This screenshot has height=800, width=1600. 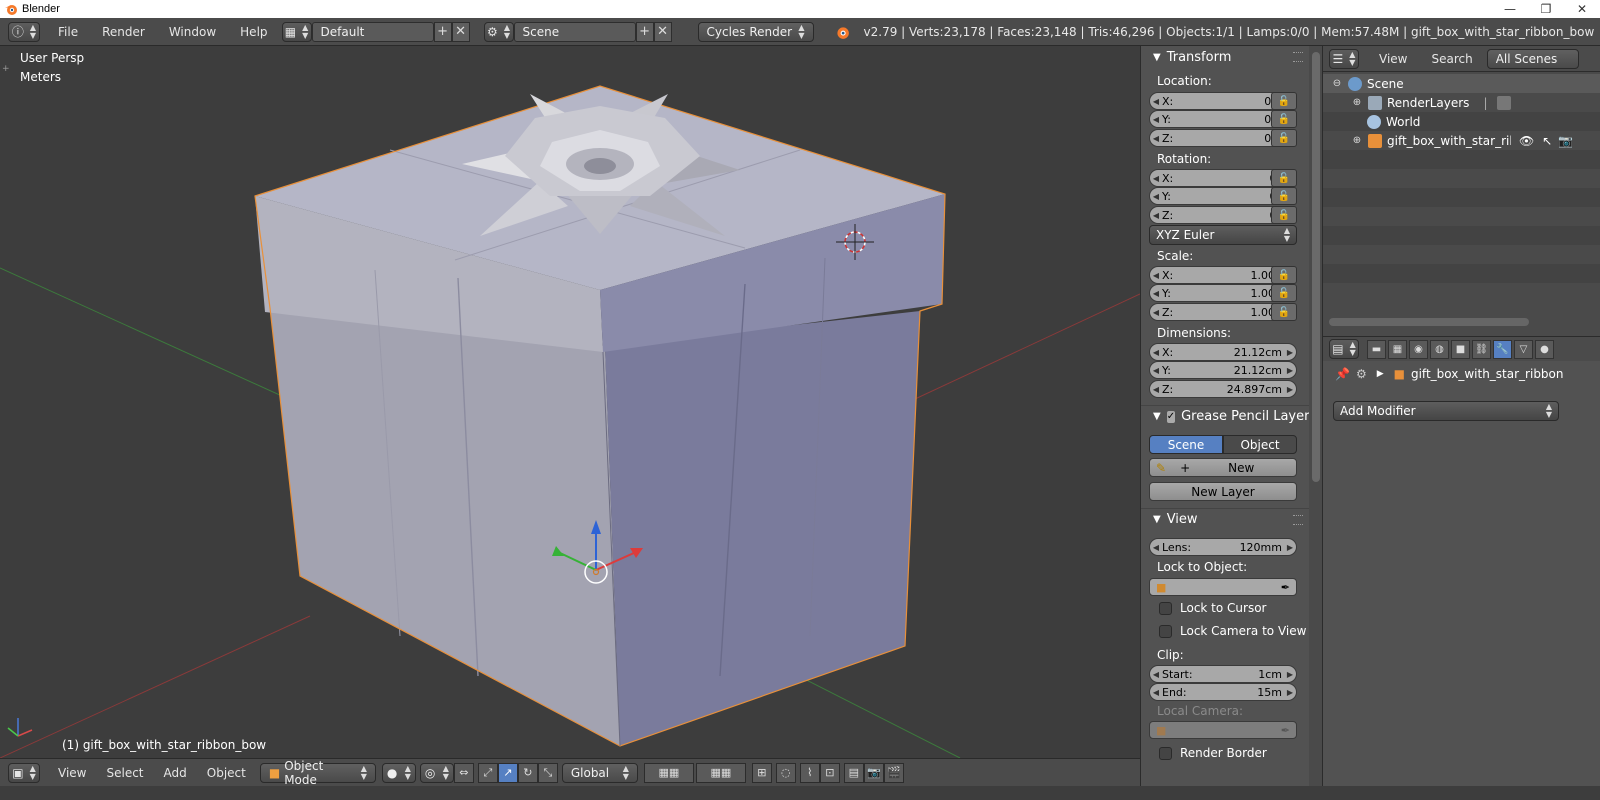 I want to click on outliner-row-scene: ⊖ Scene, so click(x=1461, y=83).